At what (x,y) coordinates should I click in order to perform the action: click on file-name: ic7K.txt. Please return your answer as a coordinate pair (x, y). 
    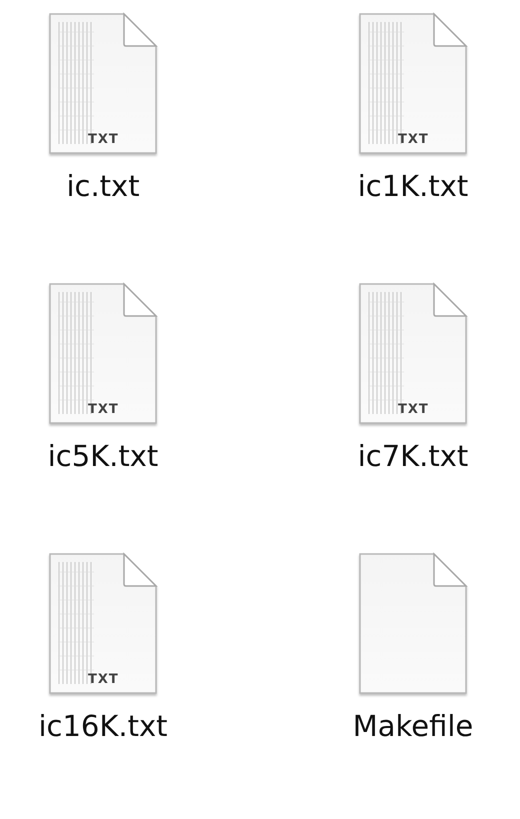
    Looking at the image, I should click on (413, 456).